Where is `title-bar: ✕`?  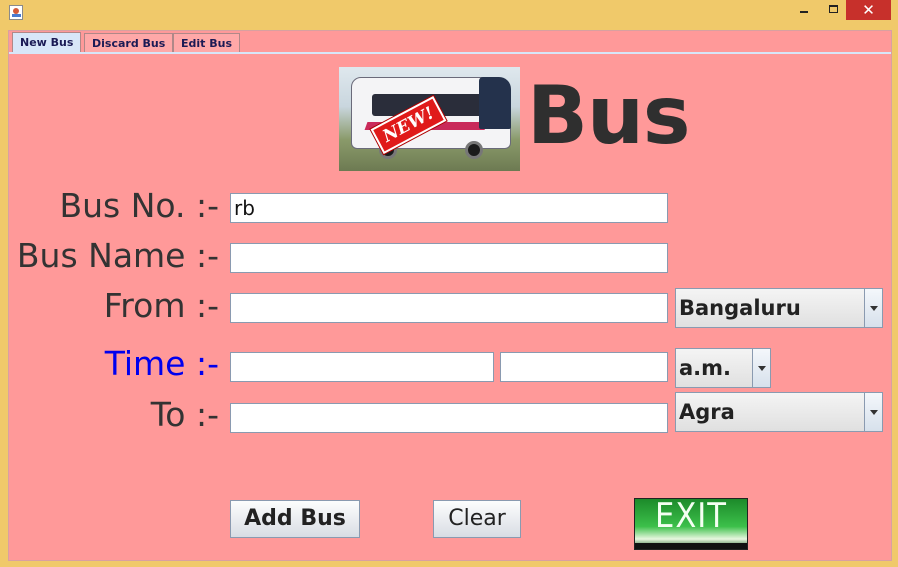
title-bar: ✕ is located at coordinates (449, 13).